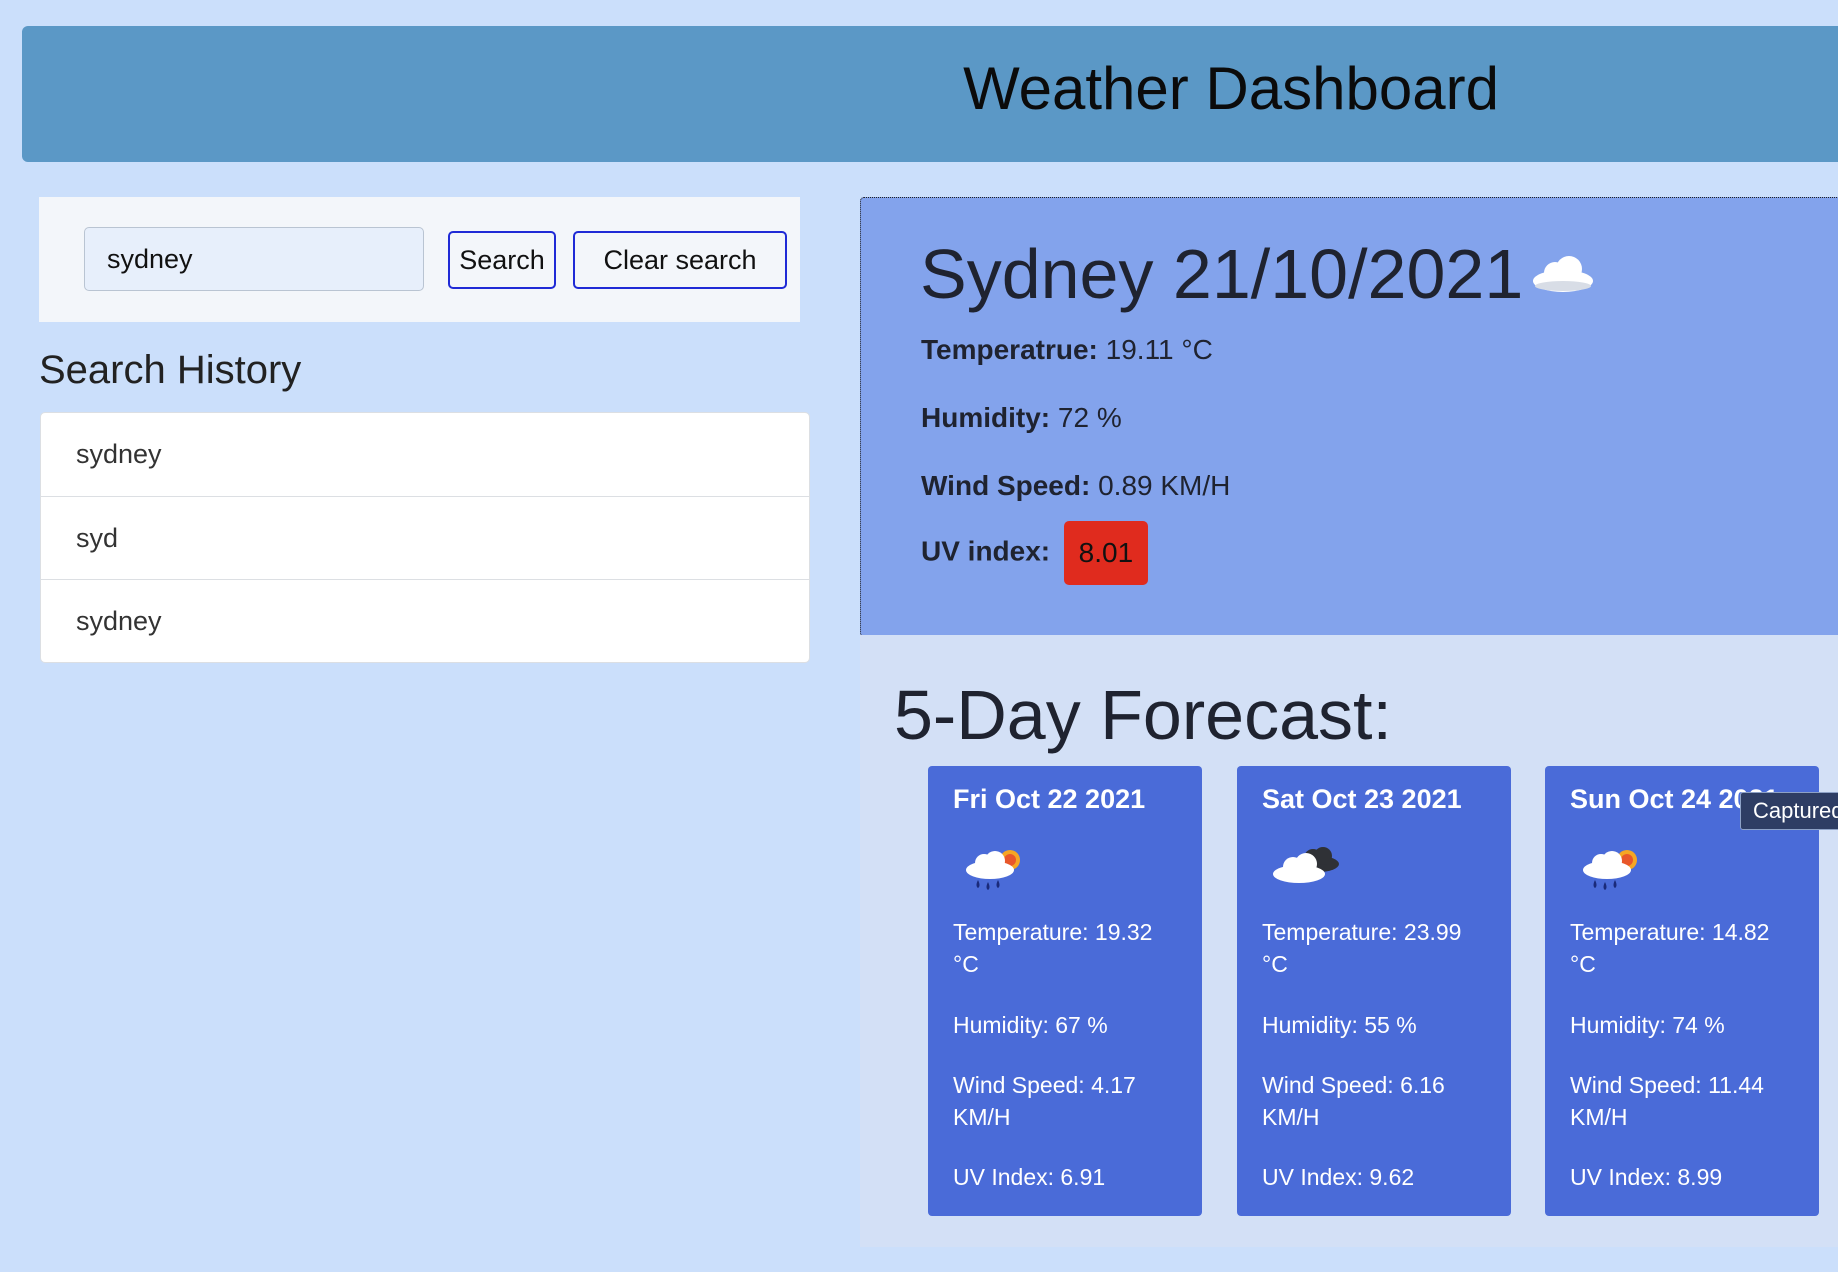 The image size is (1838, 1272). I want to click on search-panel: Search Clear search, so click(419, 259).